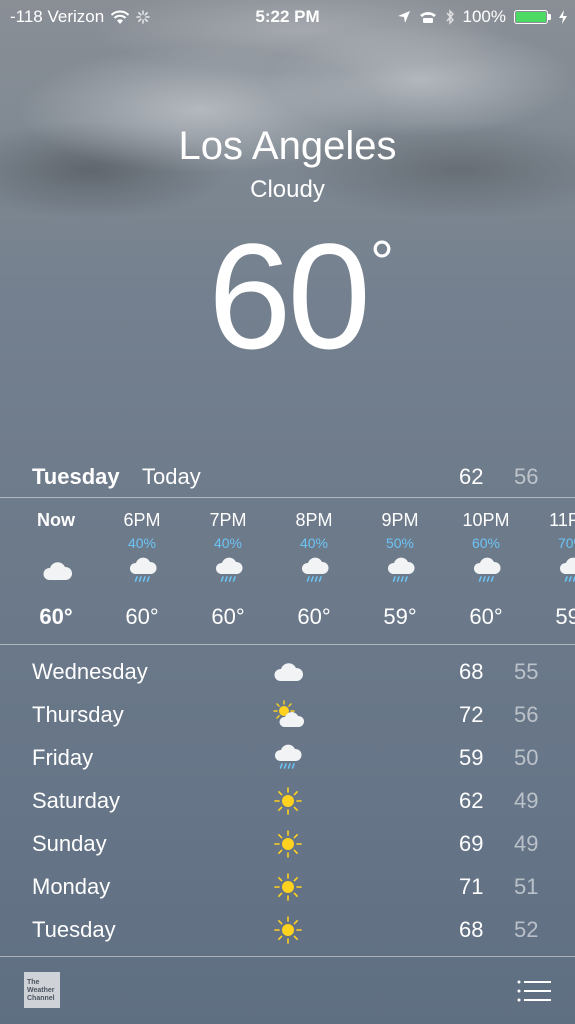 This screenshot has width=575, height=1024. Describe the element at coordinates (549, 17) in the screenshot. I see `battery-tip` at that location.